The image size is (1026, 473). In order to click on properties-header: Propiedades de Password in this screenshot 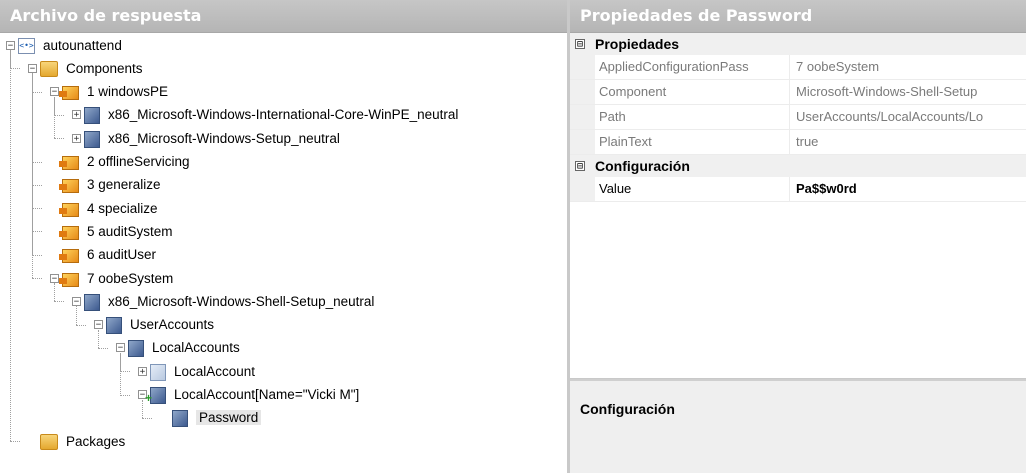, I will do `click(798, 16)`.